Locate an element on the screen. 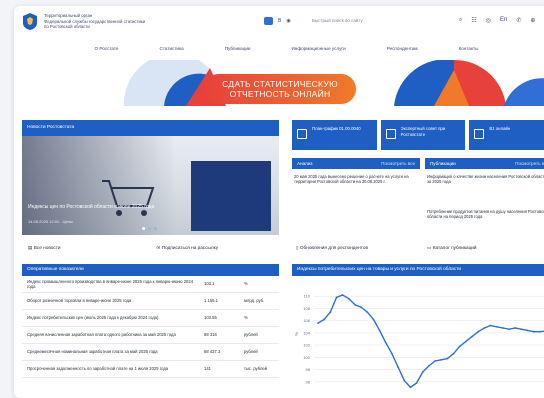 The width and height of the screenshot is (544, 398). news-links: ▤ Все новости ✉ Подписаться на рассылку is located at coordinates (150, 248).